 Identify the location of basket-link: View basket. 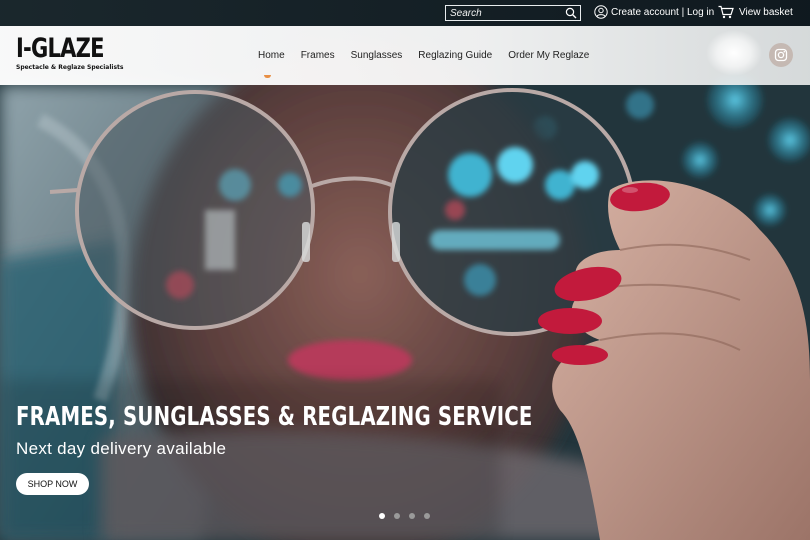
(755, 12).